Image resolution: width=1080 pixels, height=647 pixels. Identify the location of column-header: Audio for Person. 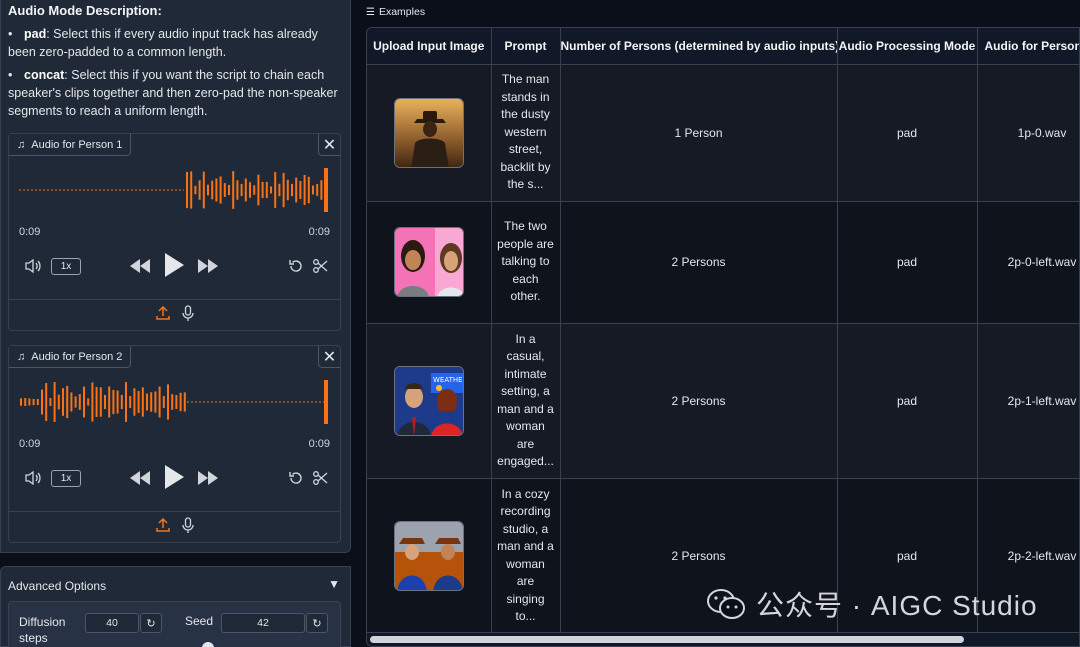
(1028, 46).